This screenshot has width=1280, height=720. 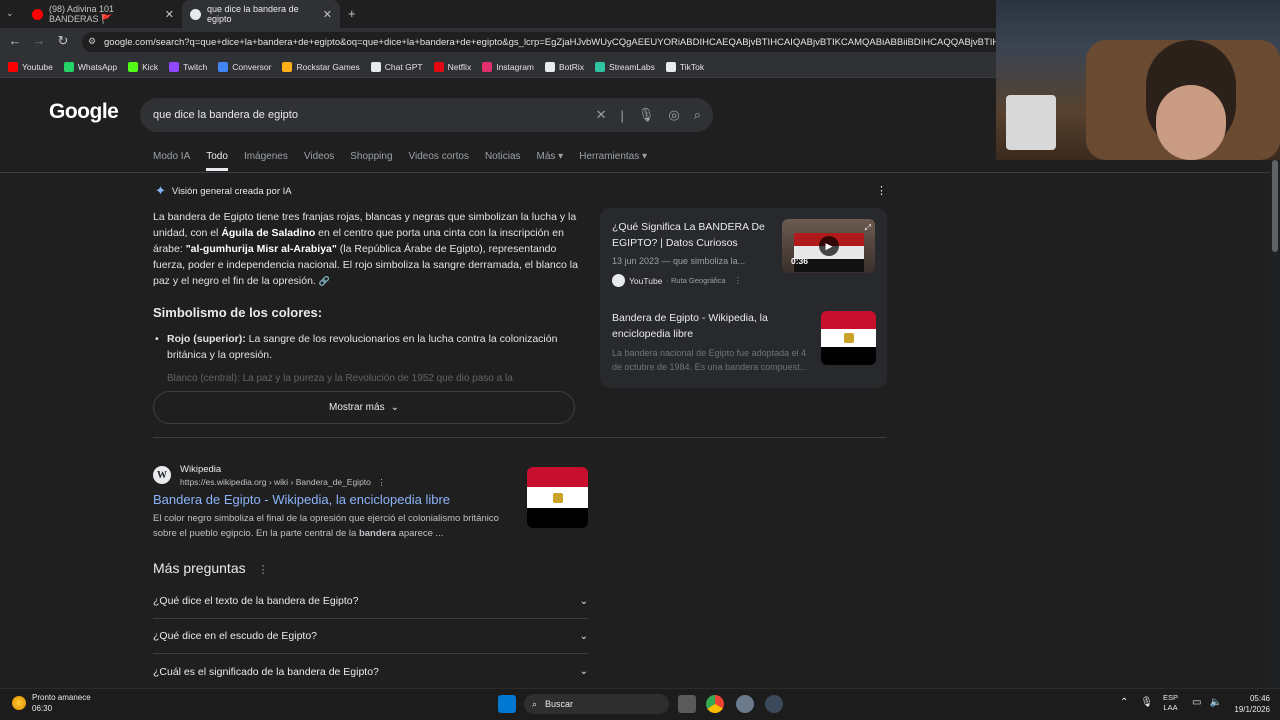 What do you see at coordinates (1138, 80) in the screenshot?
I see `webcam-overlay` at bounding box center [1138, 80].